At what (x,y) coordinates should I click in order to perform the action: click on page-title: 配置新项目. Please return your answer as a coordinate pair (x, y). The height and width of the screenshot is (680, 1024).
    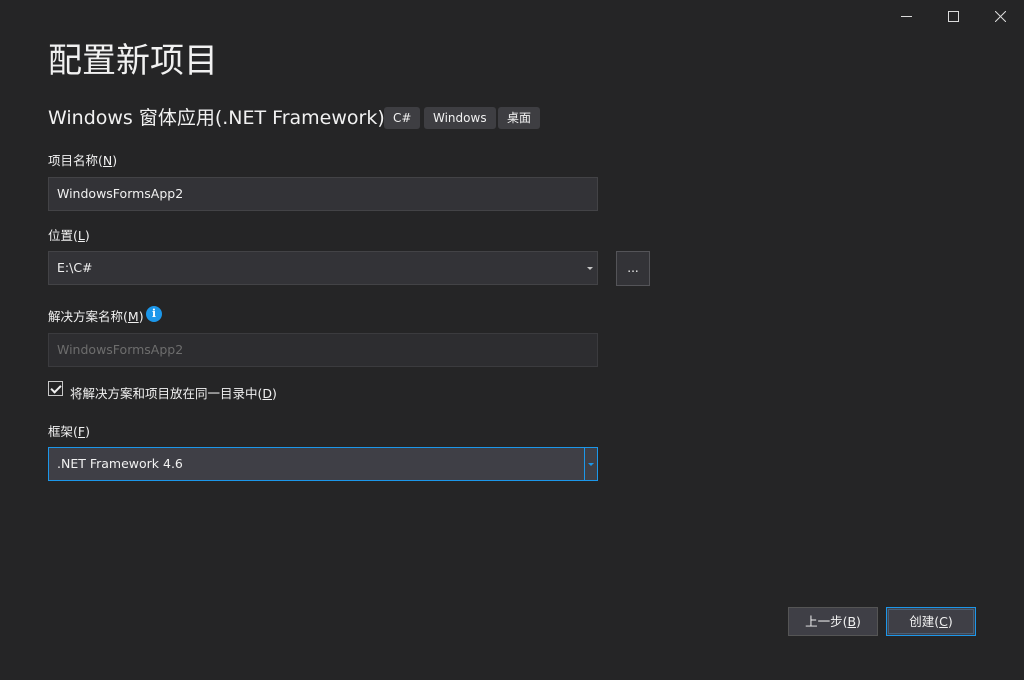
    Looking at the image, I should click on (133, 61).